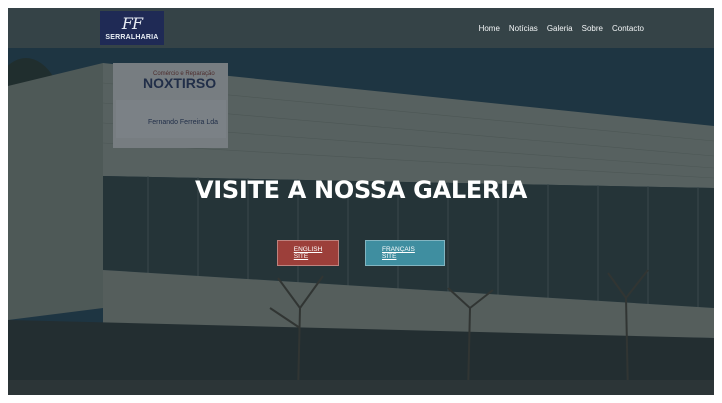  I want to click on hero-title: VISITE A NOSSA GALERIA, so click(361, 190).